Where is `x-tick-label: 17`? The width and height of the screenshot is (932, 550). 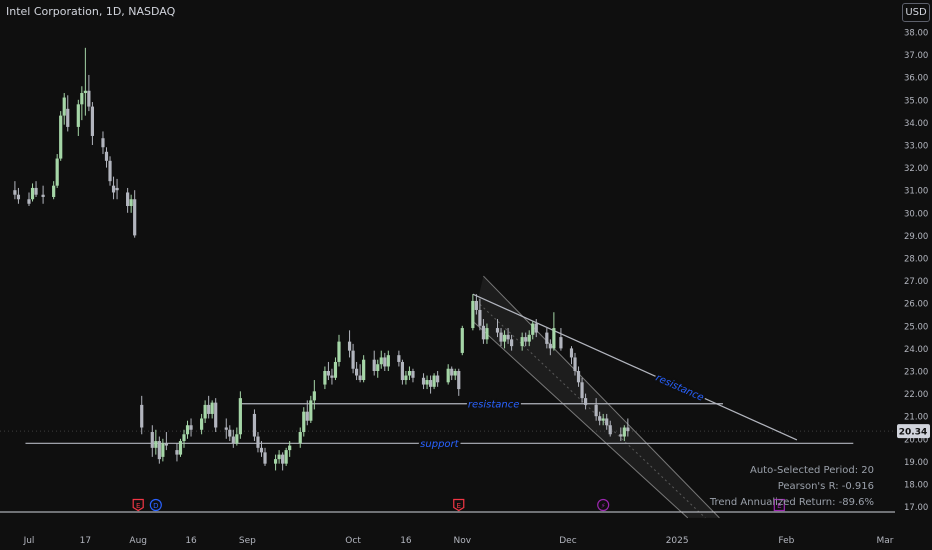
x-tick-label: 17 is located at coordinates (85, 541).